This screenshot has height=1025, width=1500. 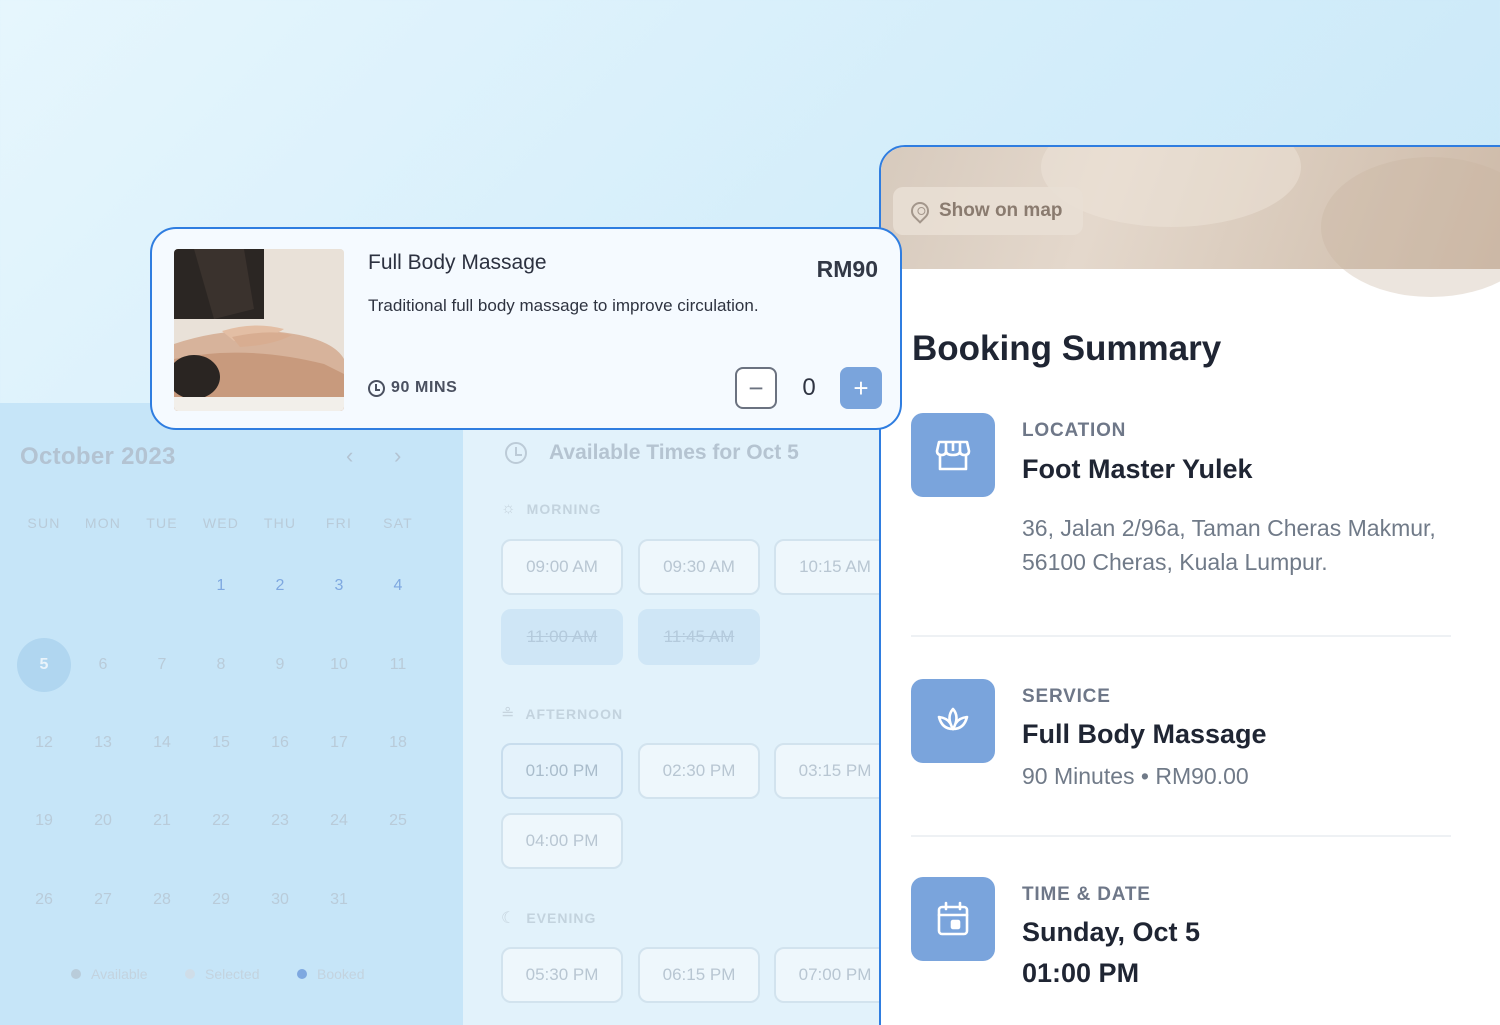 I want to click on weekday-thu: THU, so click(x=280, y=523).